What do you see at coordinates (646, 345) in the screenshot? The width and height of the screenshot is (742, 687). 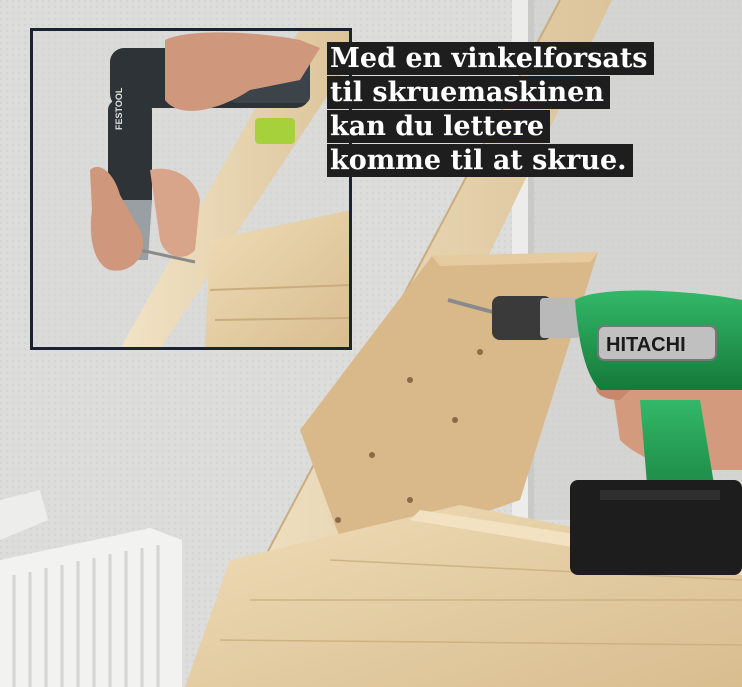 I see `drill-brand-label: HITACHI` at bounding box center [646, 345].